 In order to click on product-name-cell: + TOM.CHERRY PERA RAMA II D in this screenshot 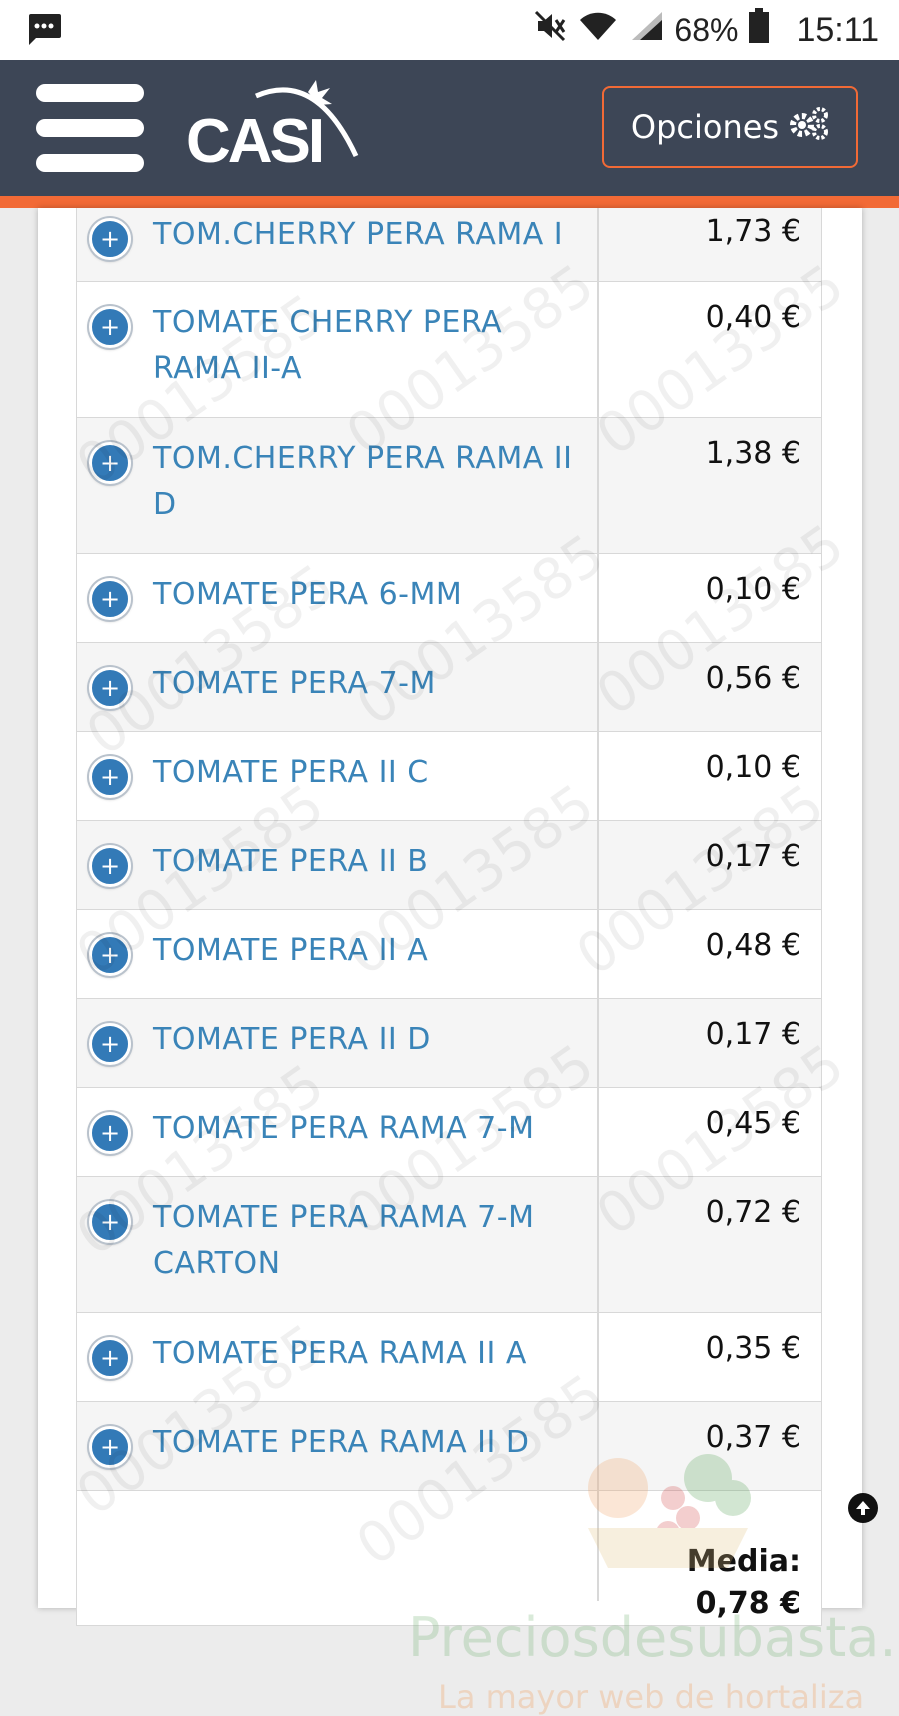, I will do `click(338, 485)`.